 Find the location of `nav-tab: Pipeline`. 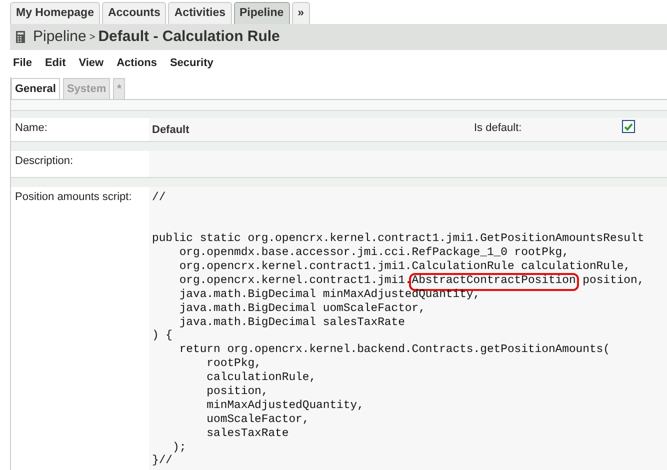

nav-tab: Pipeline is located at coordinates (262, 13).